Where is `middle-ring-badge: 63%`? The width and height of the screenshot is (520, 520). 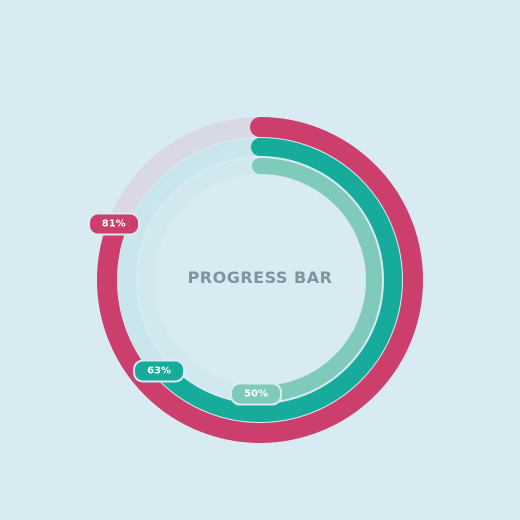
middle-ring-badge: 63% is located at coordinates (159, 371).